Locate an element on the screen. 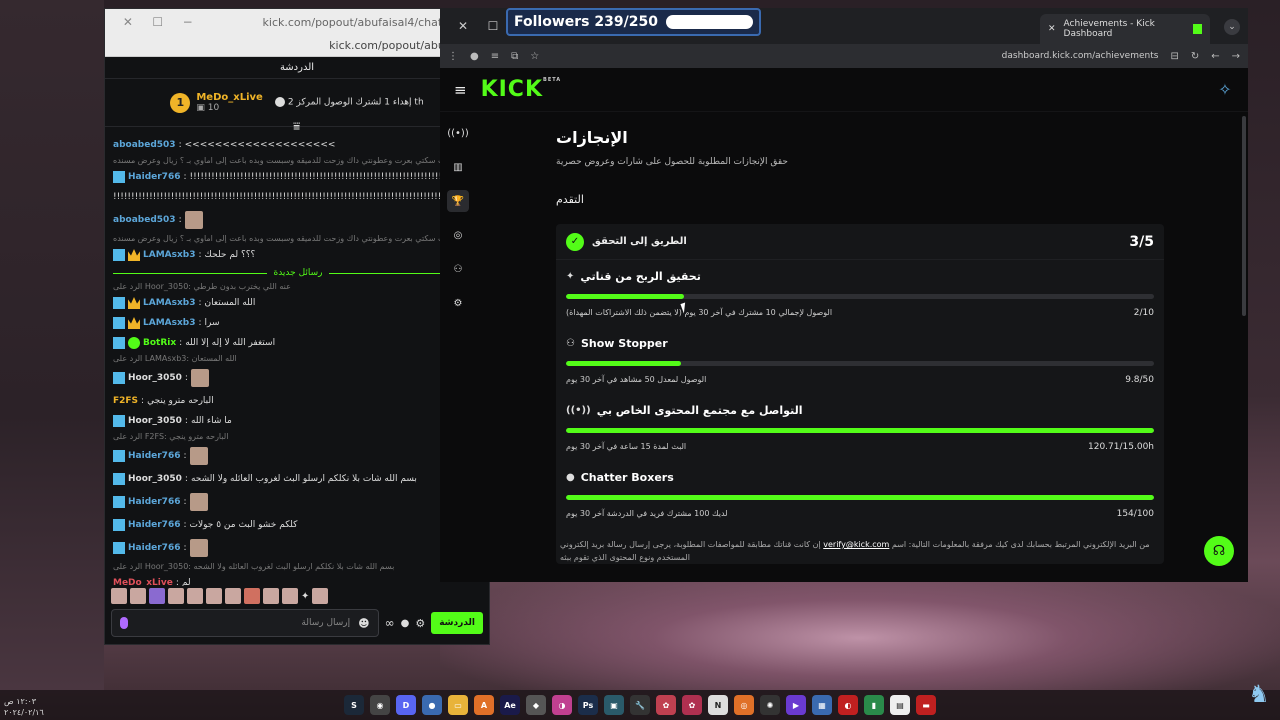 The height and width of the screenshot is (720, 1280). forward-icon: → is located at coordinates (1236, 56).